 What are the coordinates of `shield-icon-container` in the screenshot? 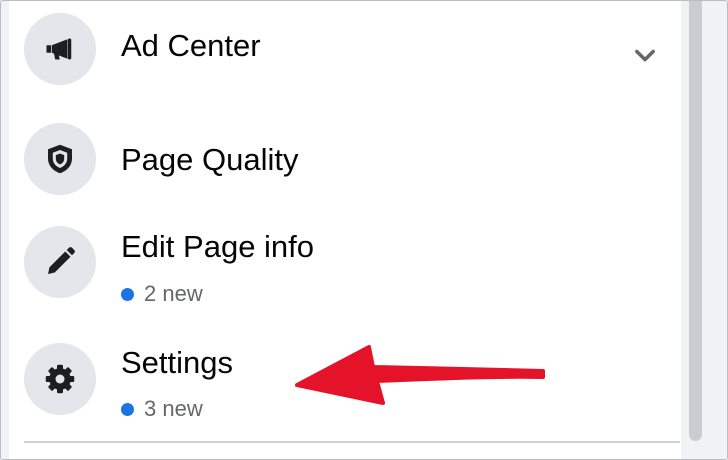 It's located at (60, 159).